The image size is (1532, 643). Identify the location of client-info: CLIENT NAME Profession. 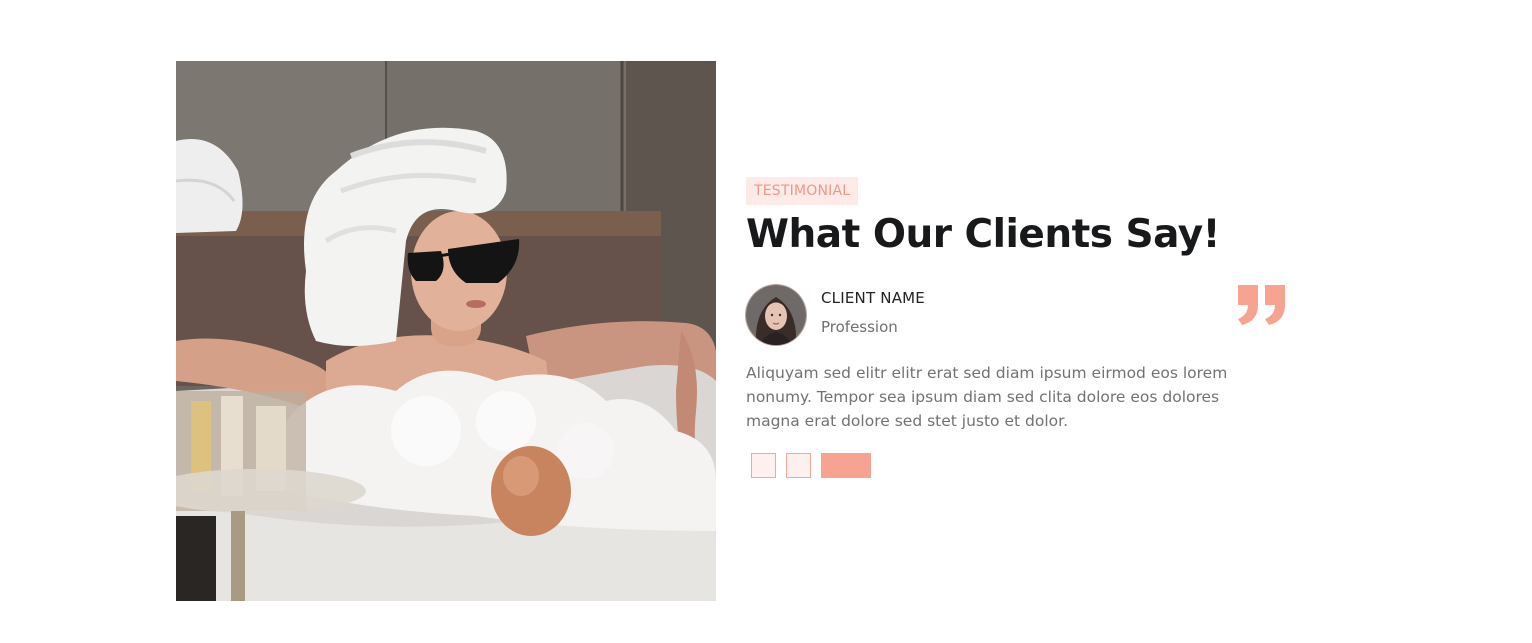
(1026, 316).